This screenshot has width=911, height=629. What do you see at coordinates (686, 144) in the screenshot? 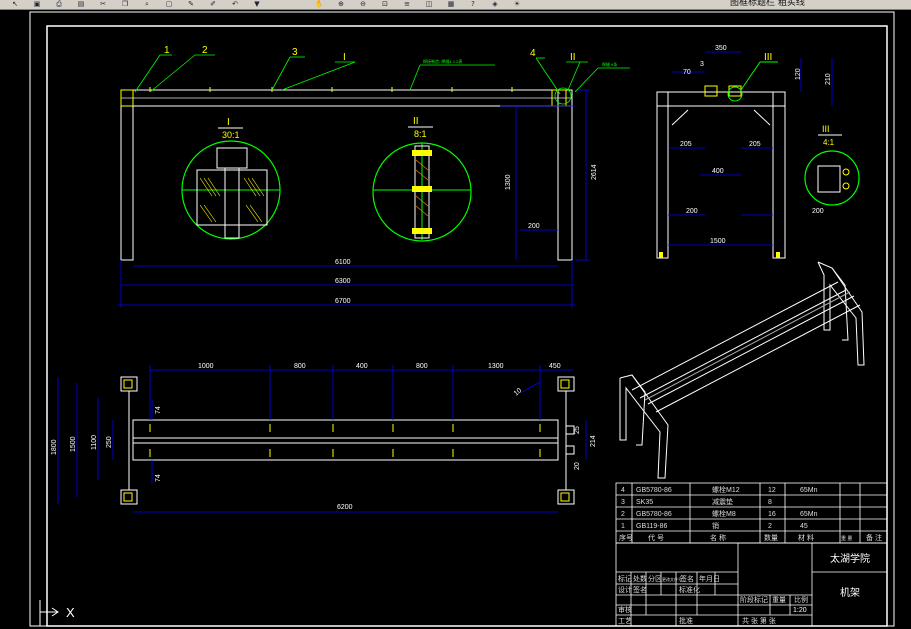
I see `dim-205-left: 205` at bounding box center [686, 144].